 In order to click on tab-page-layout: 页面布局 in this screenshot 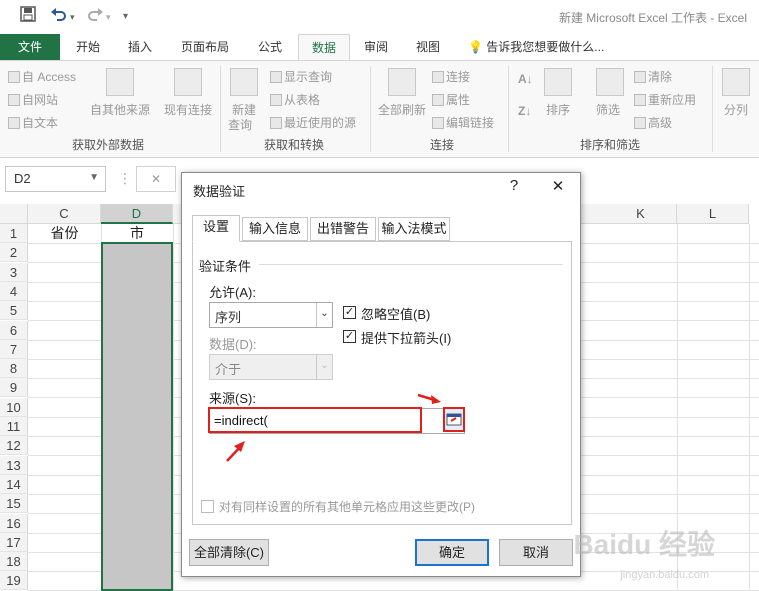, I will do `click(205, 47)`.